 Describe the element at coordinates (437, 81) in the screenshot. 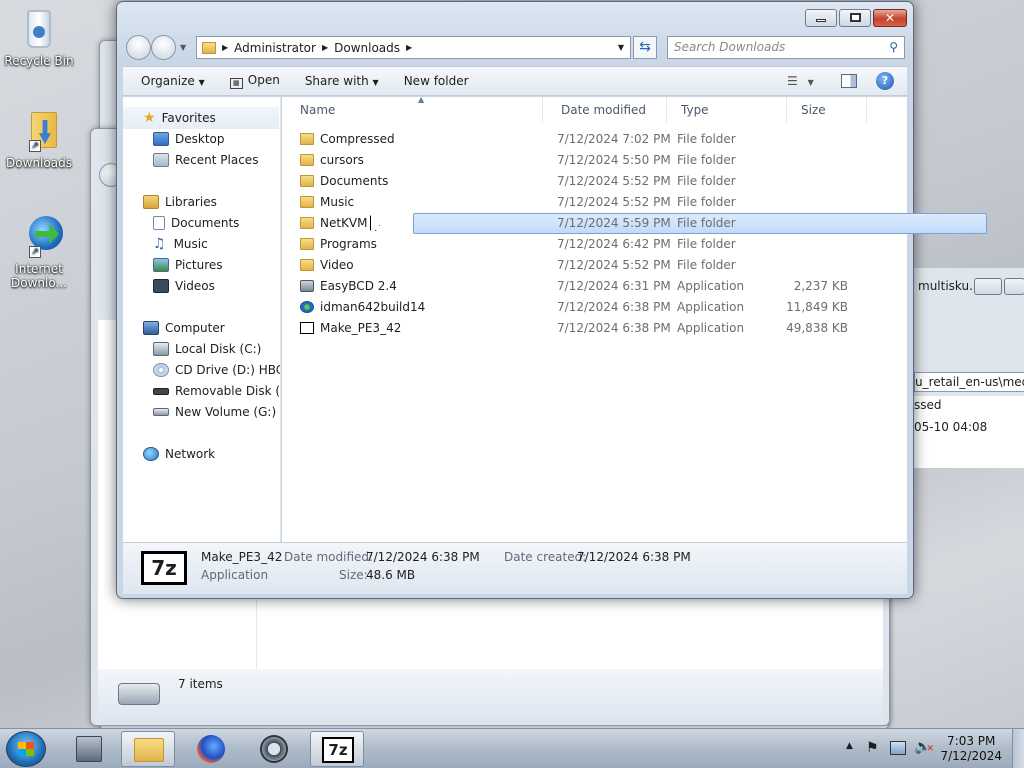

I see `new-folder-button: New folder` at that location.